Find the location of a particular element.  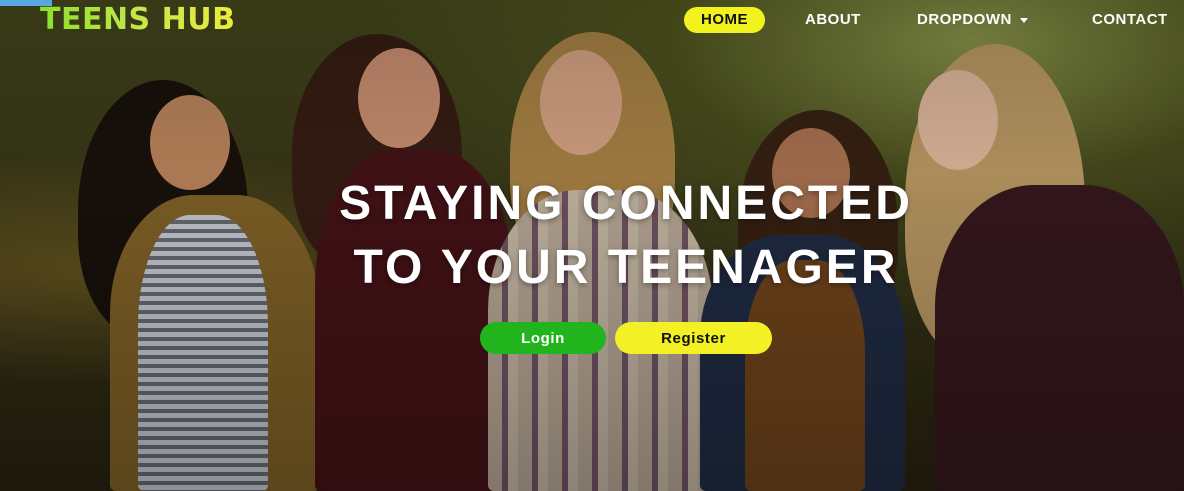

nav-about: ABOUT is located at coordinates (833, 20).